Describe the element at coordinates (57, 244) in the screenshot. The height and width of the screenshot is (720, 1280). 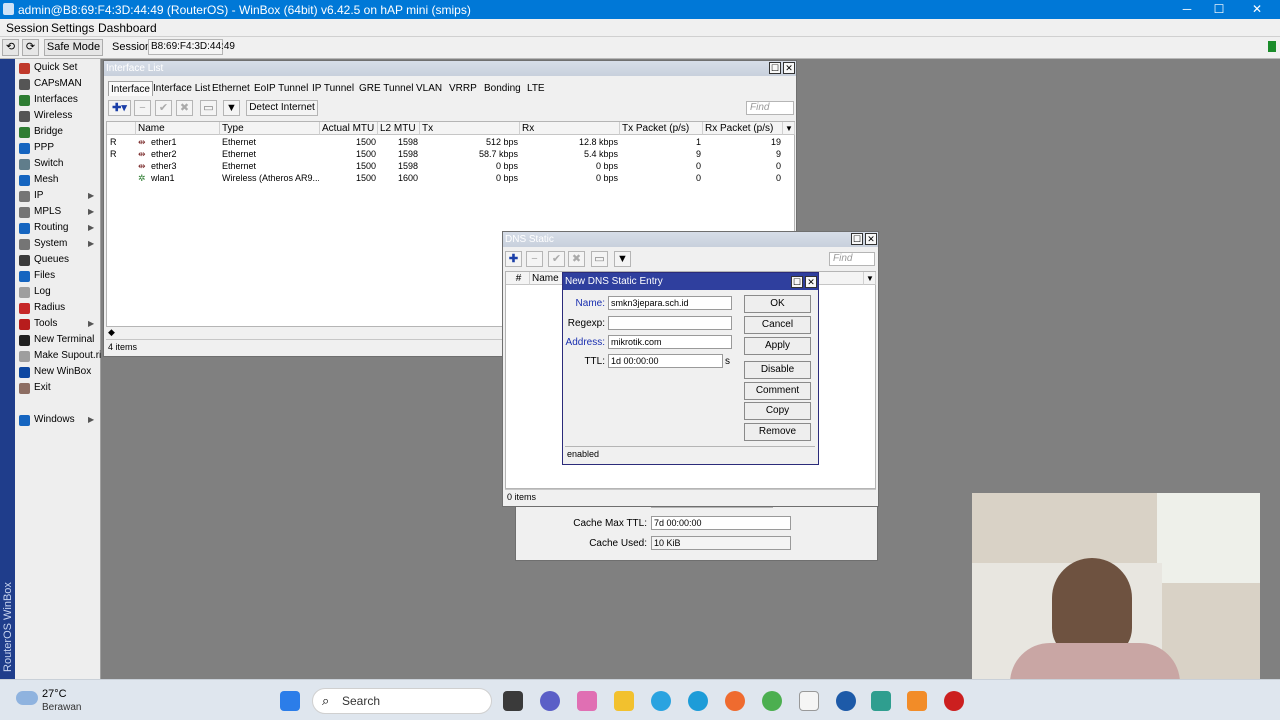
I see `sidebar-item-system: System ▶` at that location.